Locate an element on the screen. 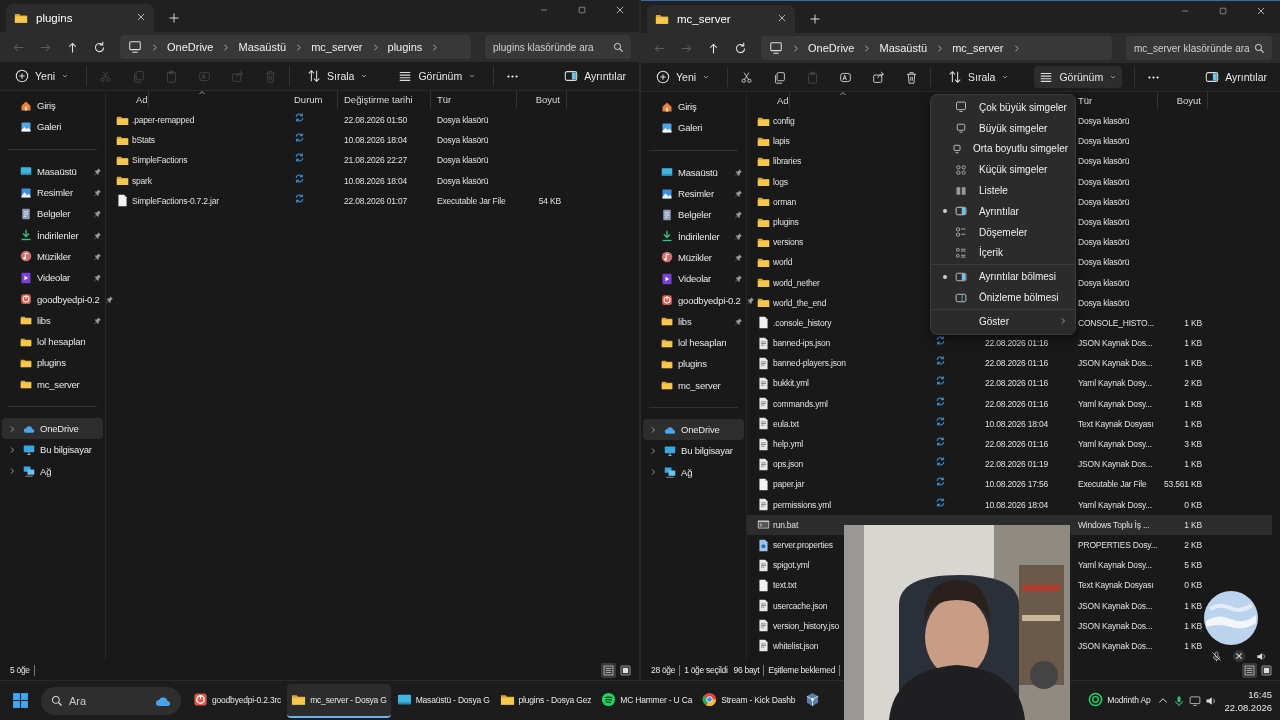 The height and width of the screenshot is (720, 1280). breadcrumb-item: plugins is located at coordinates (405, 47).